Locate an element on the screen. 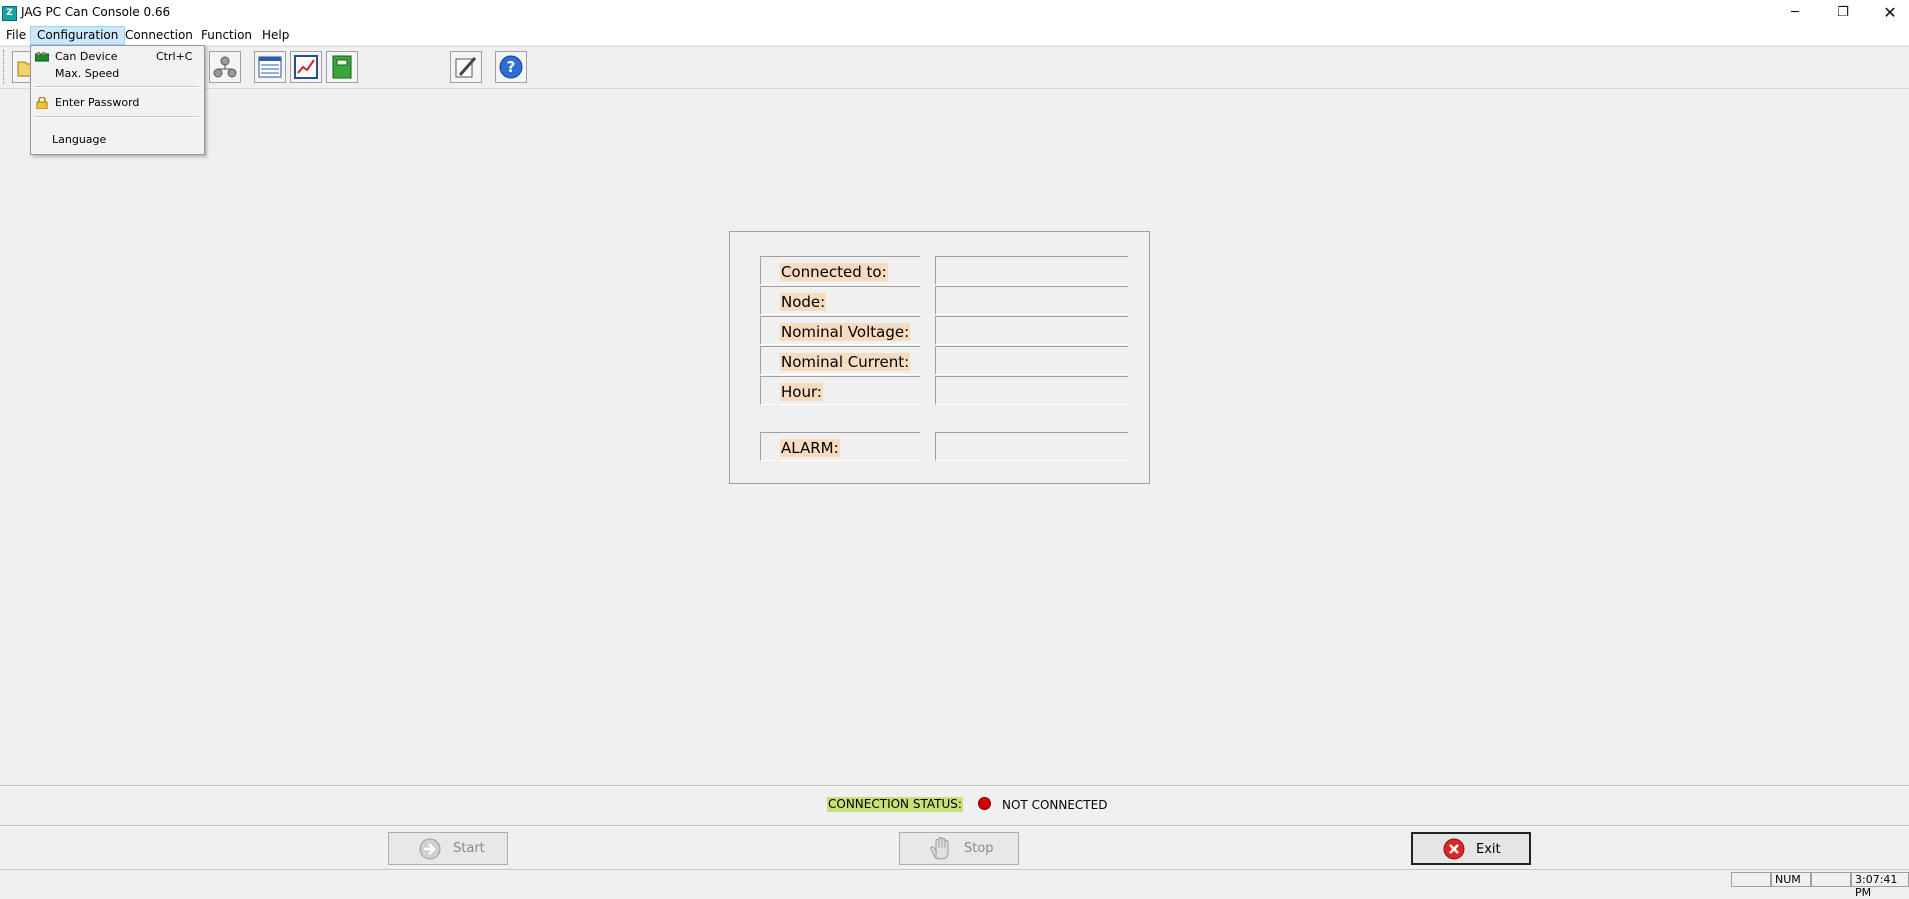  menu-item-can-device: Can Device Ctrl+C is located at coordinates (117, 57).